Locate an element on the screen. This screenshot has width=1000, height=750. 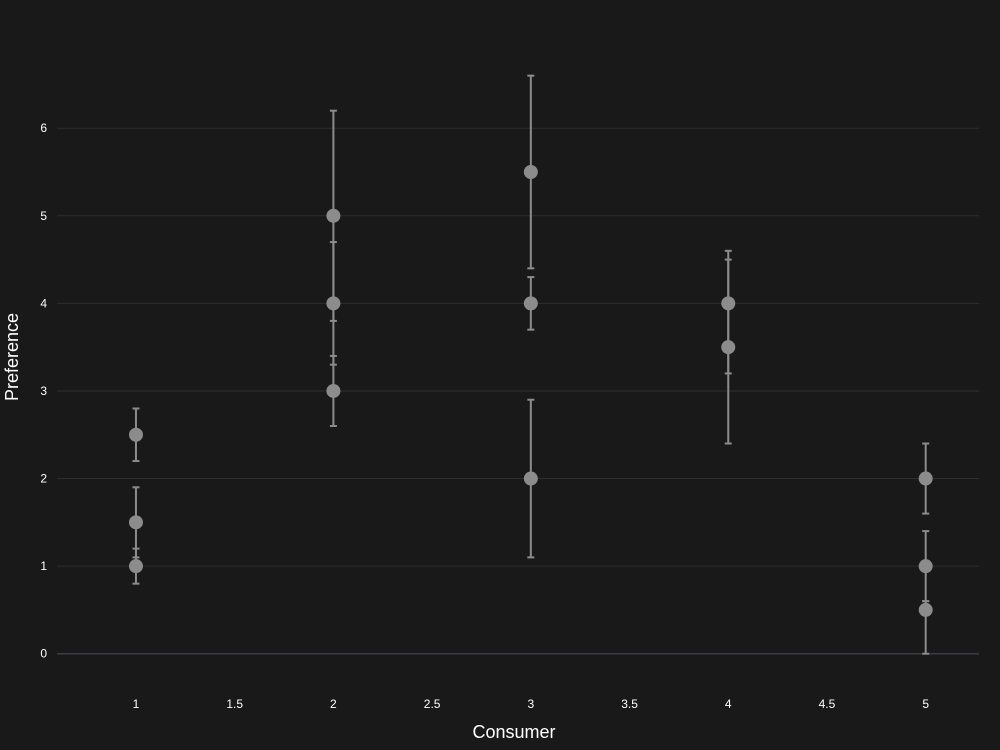
x-tick-label: 3.5 is located at coordinates (629, 704).